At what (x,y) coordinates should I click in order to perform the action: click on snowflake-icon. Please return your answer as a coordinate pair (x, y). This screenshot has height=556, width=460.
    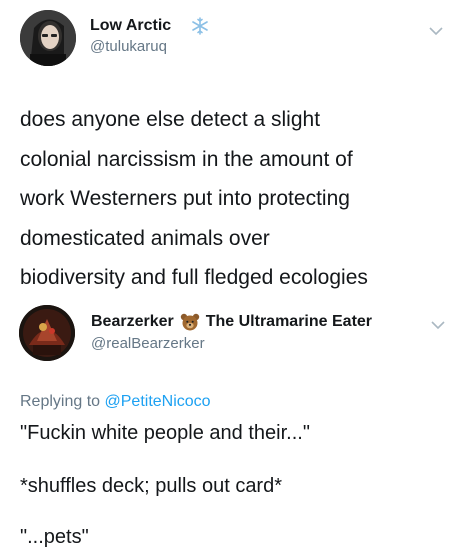
    Looking at the image, I should click on (200, 26).